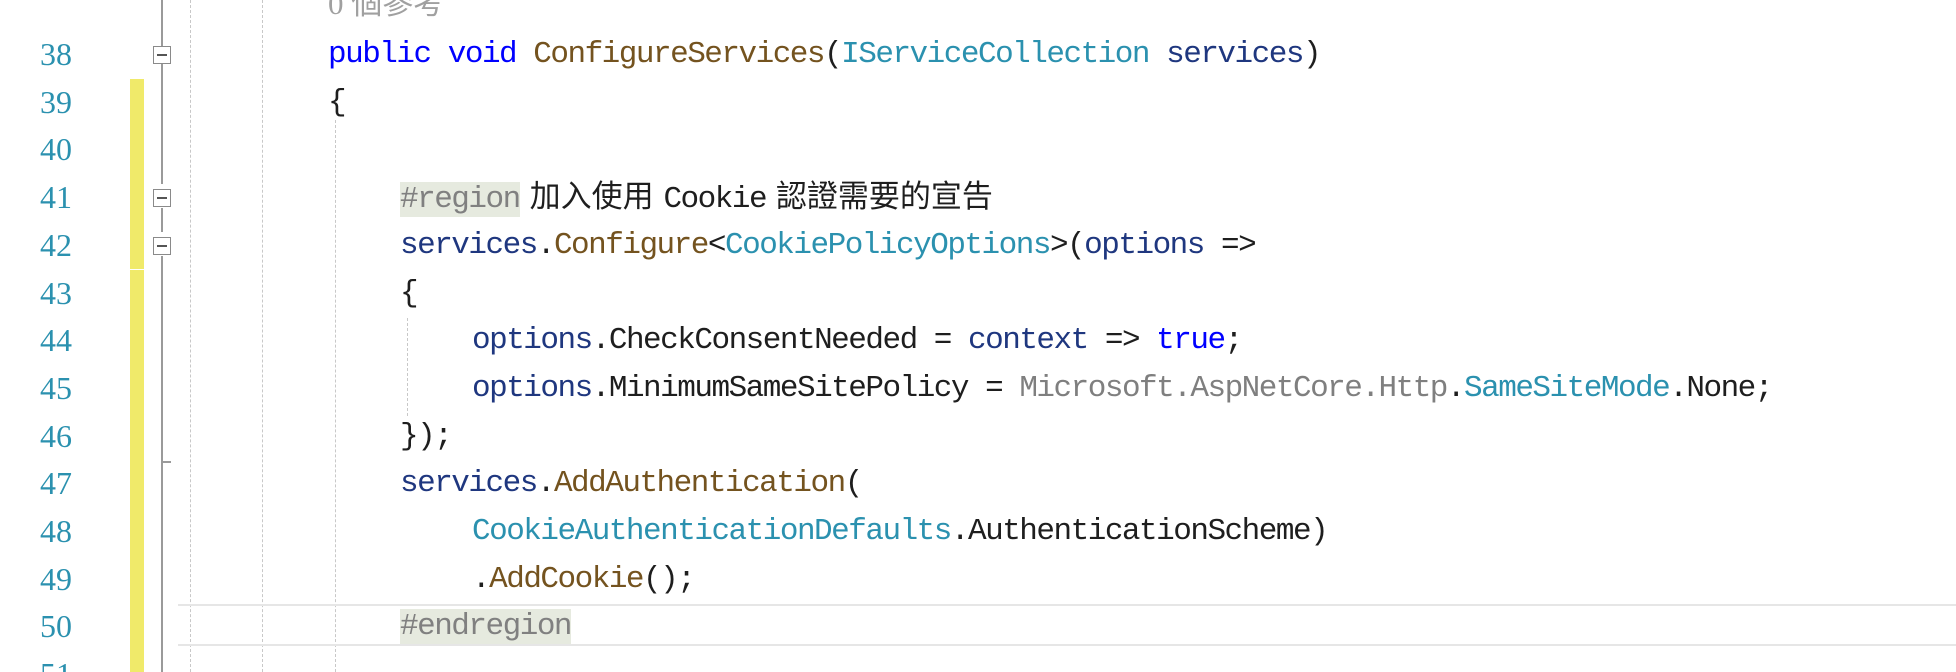 This screenshot has width=1956, height=672. Describe the element at coordinates (1140, 531) in the screenshot. I see `code-token-prop: AuthenticationScheme` at that location.